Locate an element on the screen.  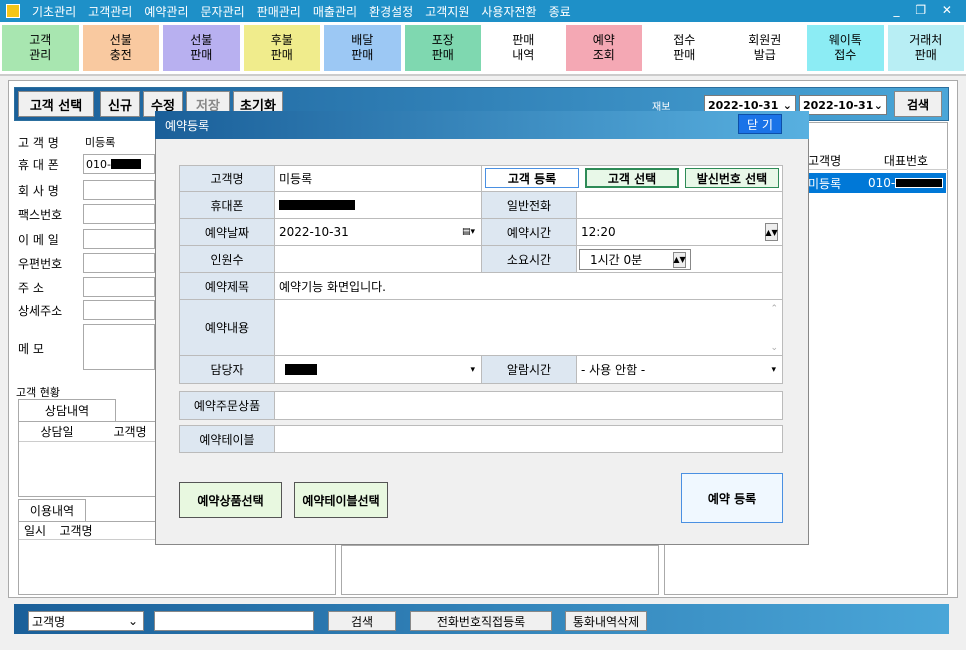
m-order-label: 예약주문상품 is located at coordinates (227, 405).